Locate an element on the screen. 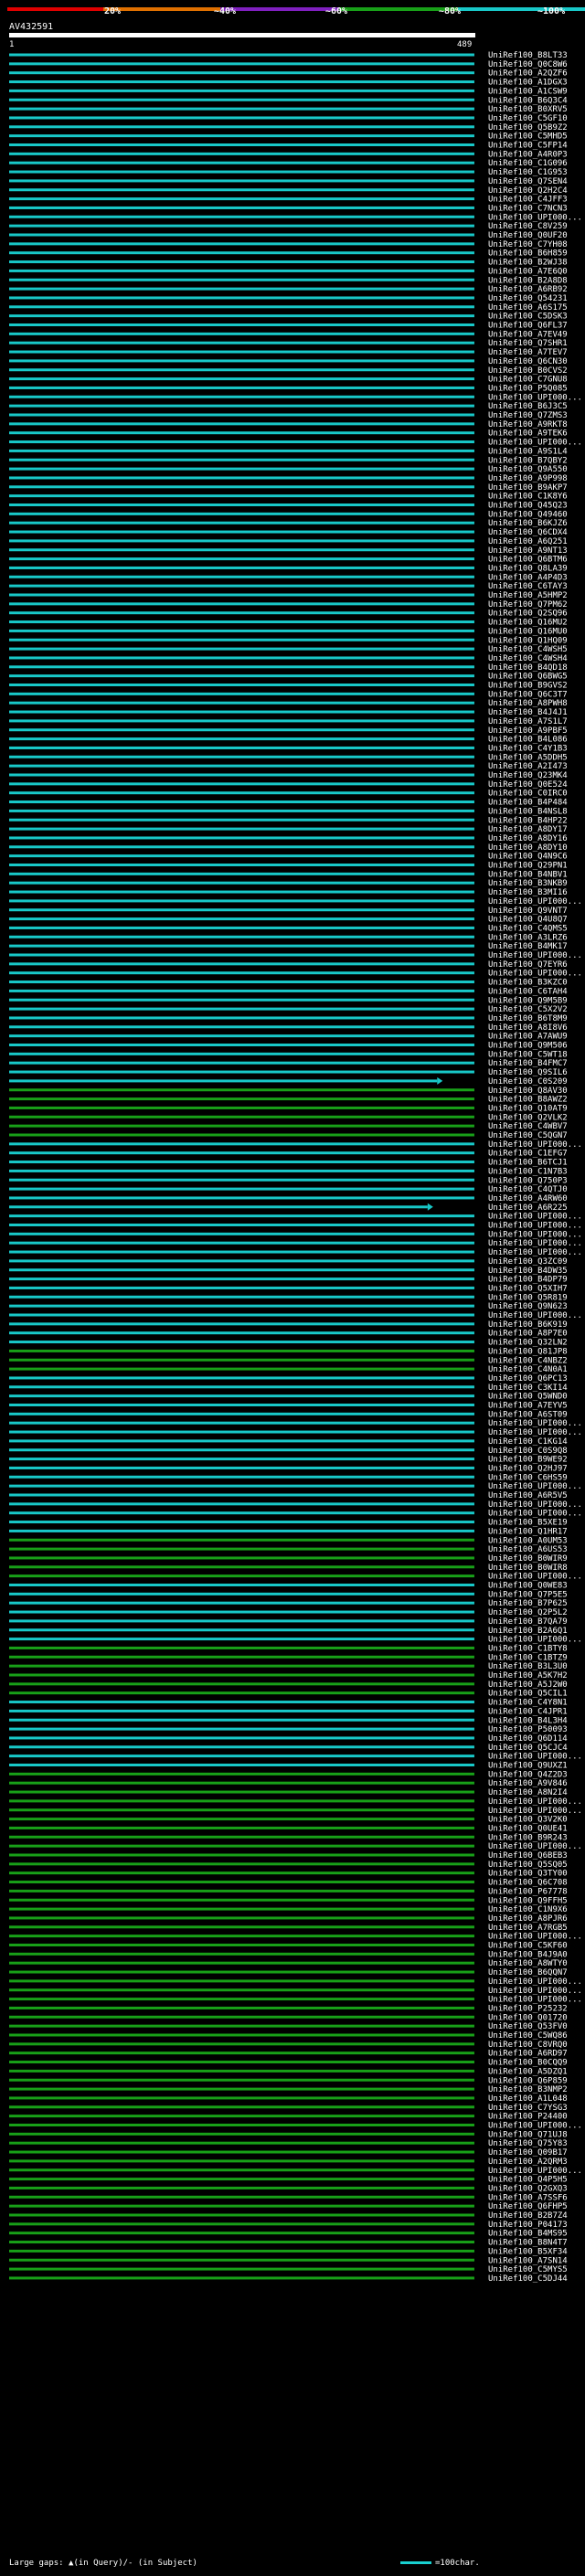 Image resolution: width=585 pixels, height=2576 pixels. hit-label: UniRef100_A3LRZ6 is located at coordinates (528, 937).